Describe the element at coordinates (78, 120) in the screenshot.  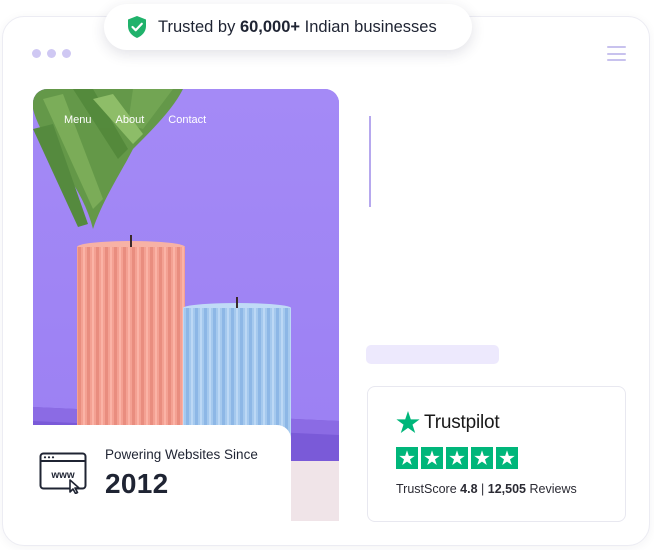
I see `nav-link-menu: Menu` at that location.